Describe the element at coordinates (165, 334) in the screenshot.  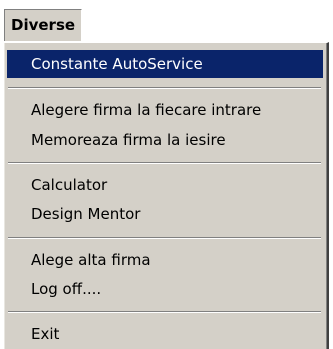
I see `menu-item-exit: Exit` at that location.